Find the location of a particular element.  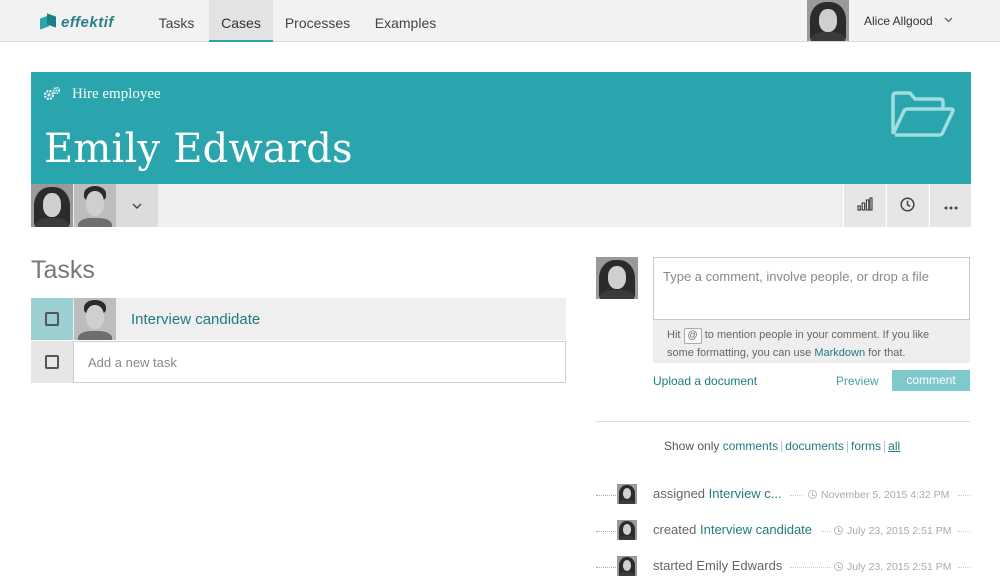

activity-verb: assigned is located at coordinates (679, 493).